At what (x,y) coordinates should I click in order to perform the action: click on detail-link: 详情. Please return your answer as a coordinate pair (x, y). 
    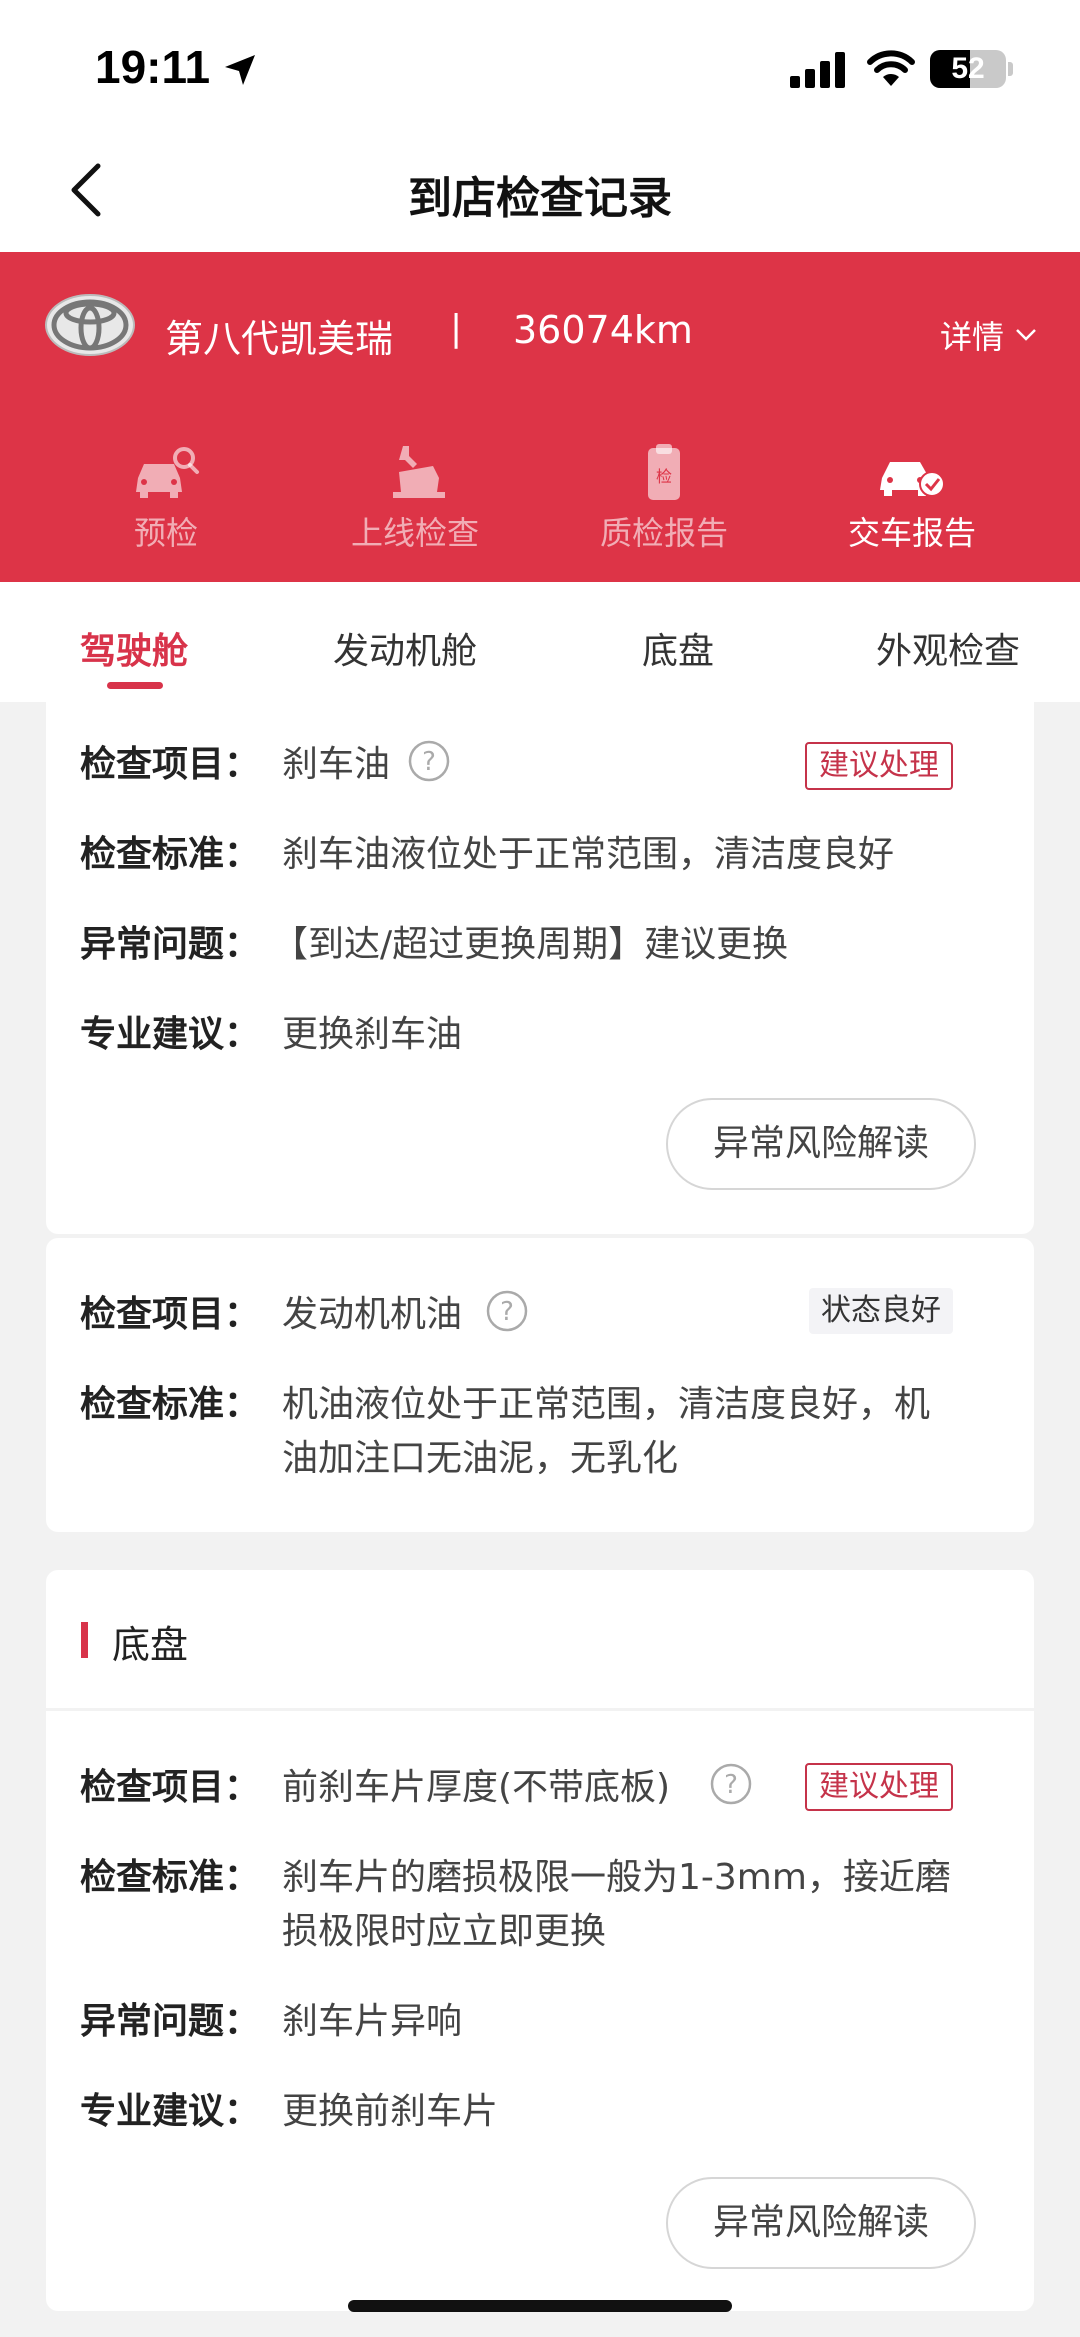
    Looking at the image, I should click on (972, 335).